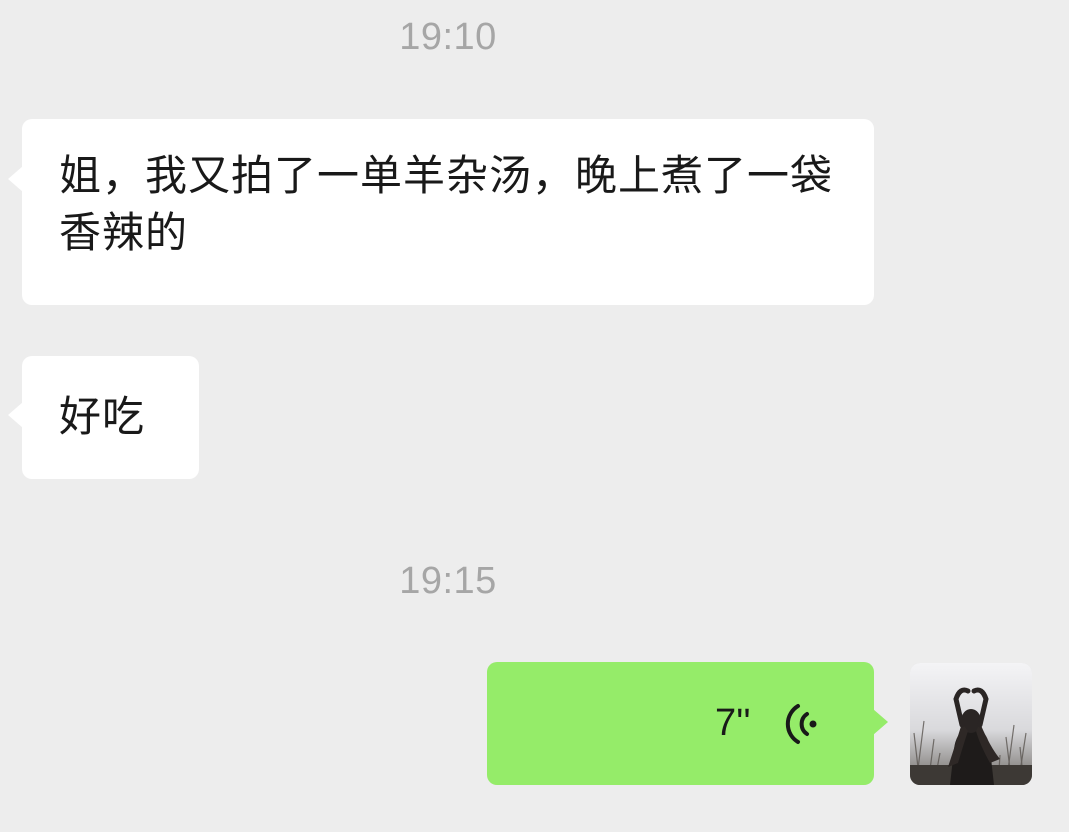  I want to click on avatar, so click(971, 724).